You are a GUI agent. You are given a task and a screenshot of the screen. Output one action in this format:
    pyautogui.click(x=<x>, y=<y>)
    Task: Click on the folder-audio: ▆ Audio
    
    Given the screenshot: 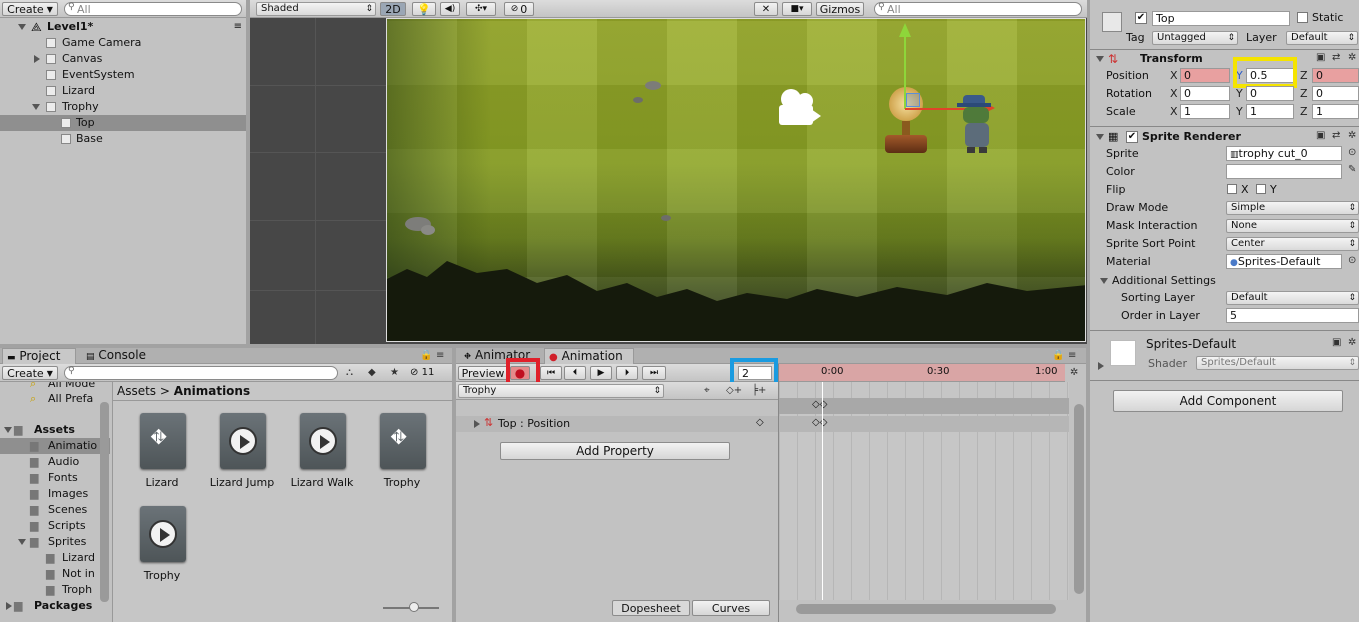 What is the action you would take?
    pyautogui.click(x=55, y=462)
    